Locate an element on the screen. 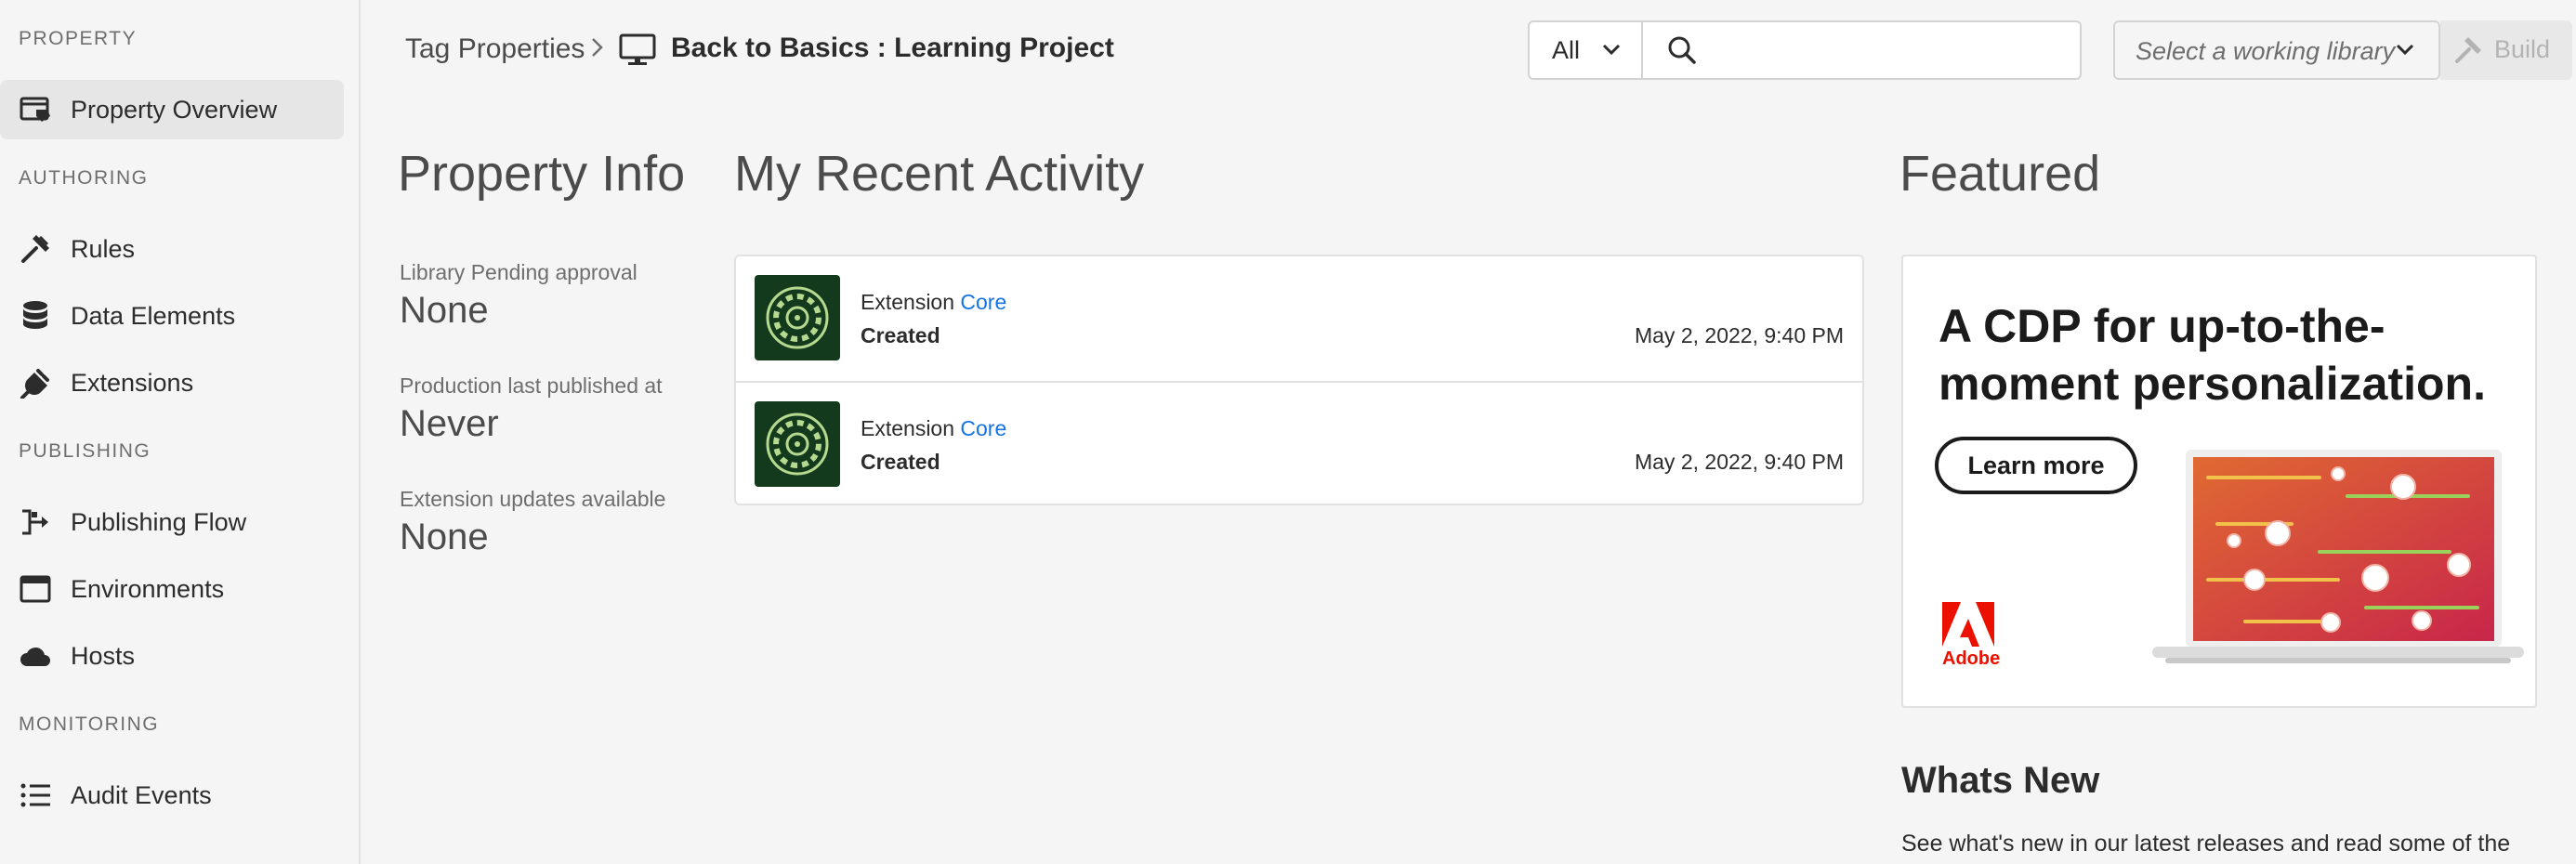  window-icon is located at coordinates (35, 589).